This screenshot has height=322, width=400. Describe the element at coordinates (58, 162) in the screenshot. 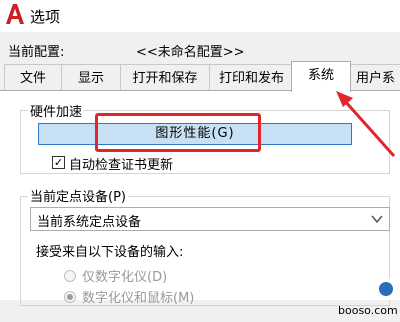

I see `auto-check-cert-checkbox: ✓` at that location.